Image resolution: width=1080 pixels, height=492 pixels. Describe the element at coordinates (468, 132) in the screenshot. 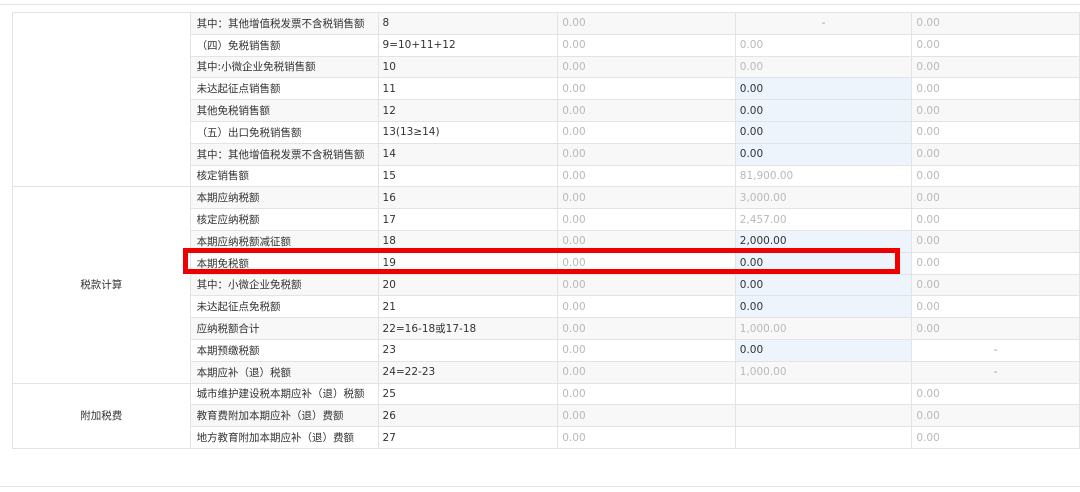

I see `row-formula: 13(13≥14)` at that location.